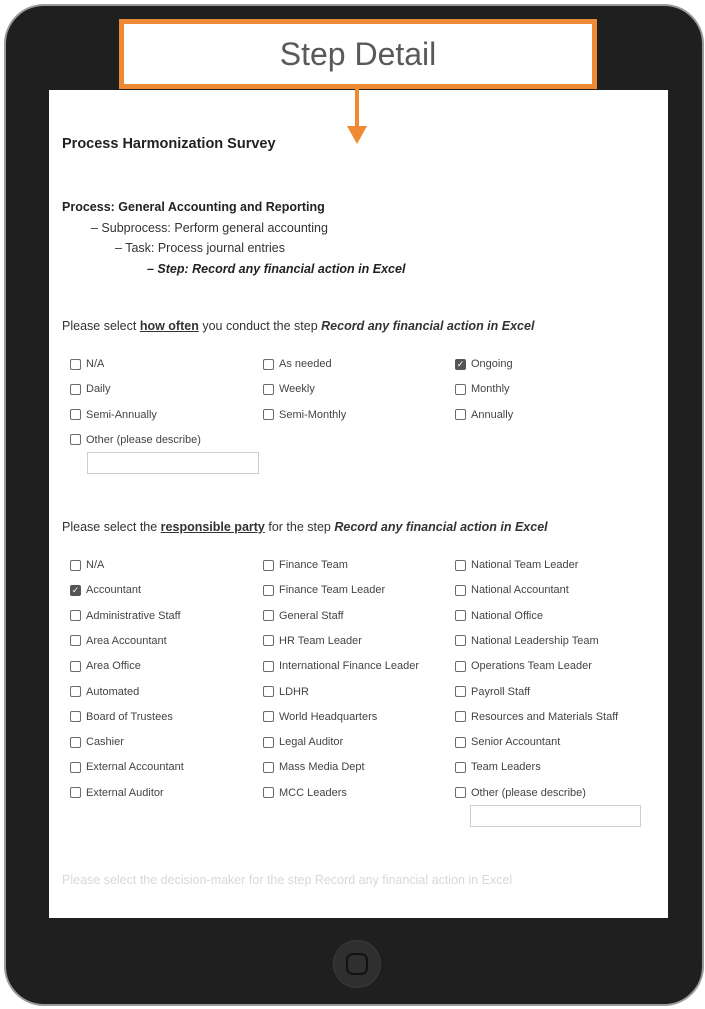  I want to click on survey-title: Process Harmonization Survey, so click(169, 144).